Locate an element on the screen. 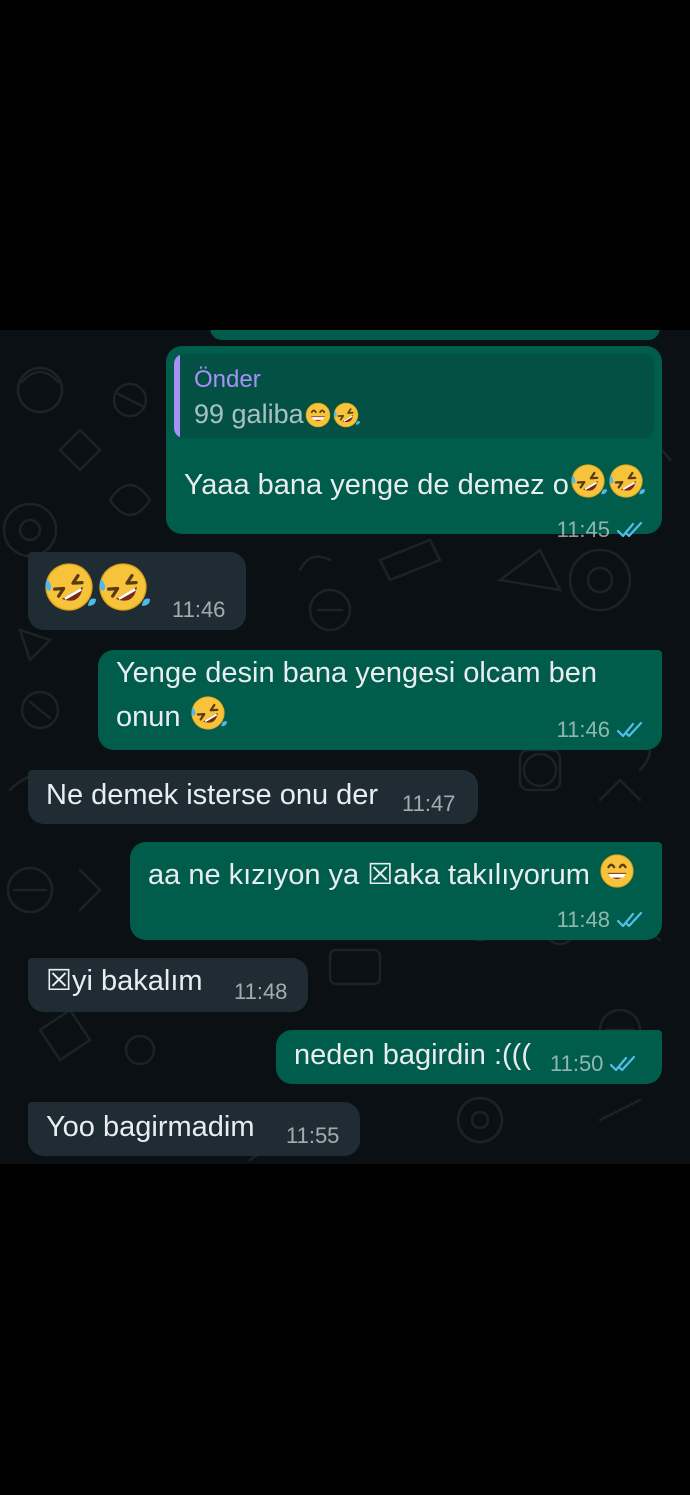  message-bubble-outgoing: aa ne kızıyon ya ☒aka takılıyorum 11:48 is located at coordinates (396, 891).